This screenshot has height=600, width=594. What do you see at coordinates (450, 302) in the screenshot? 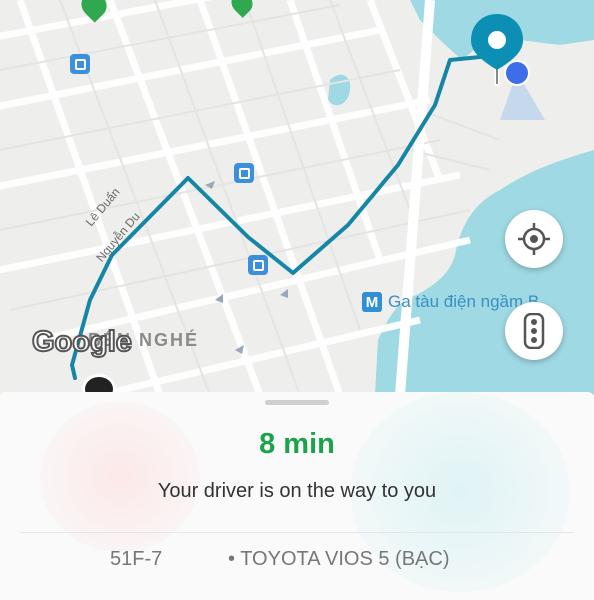
I see `metro-station-label: M Ga tàu điện ngầm B` at bounding box center [450, 302].